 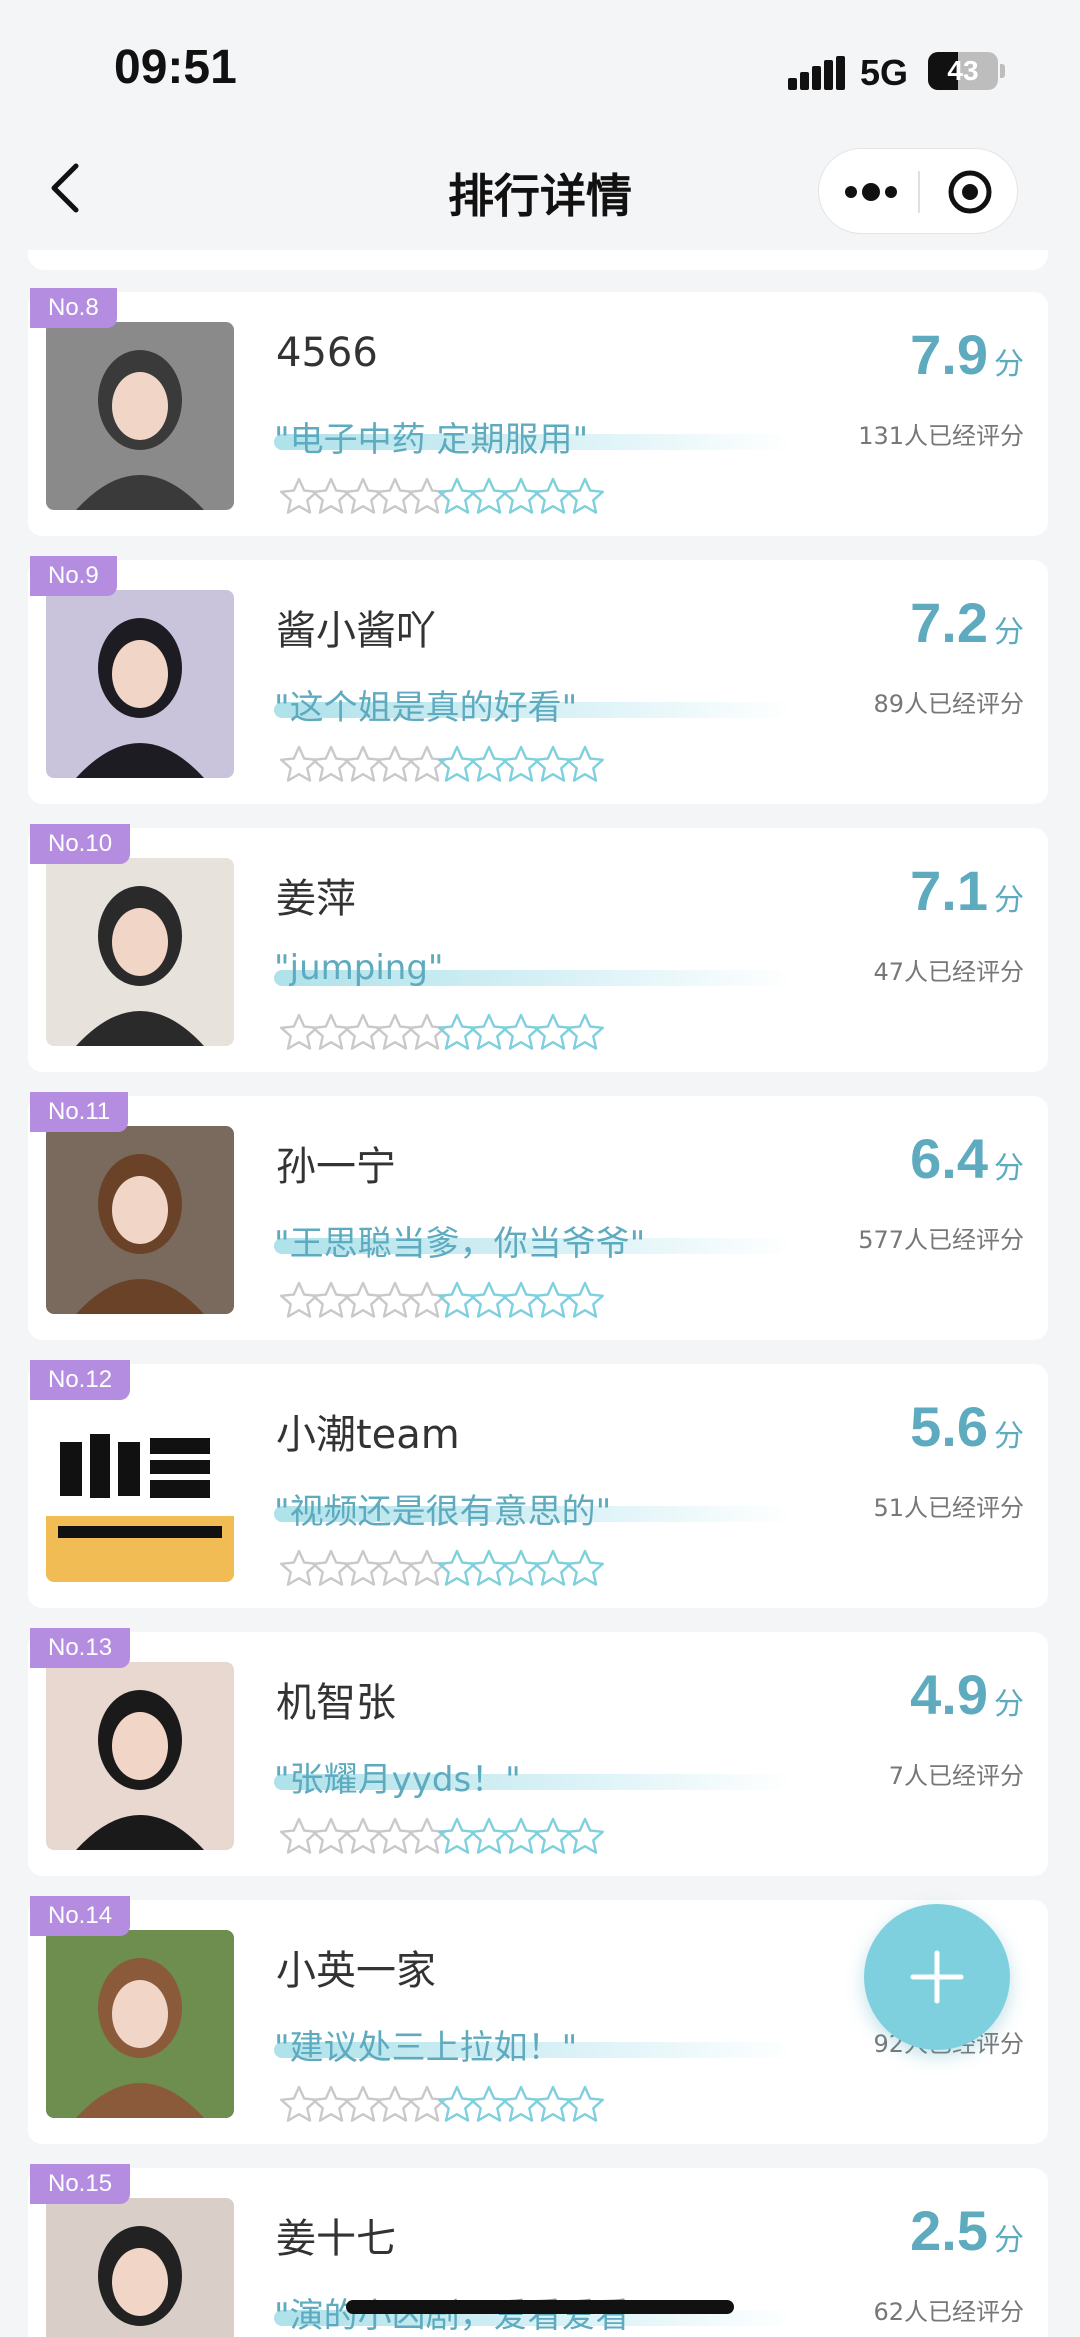 I want to click on item-name: 机智张, so click(x=336, y=1703).